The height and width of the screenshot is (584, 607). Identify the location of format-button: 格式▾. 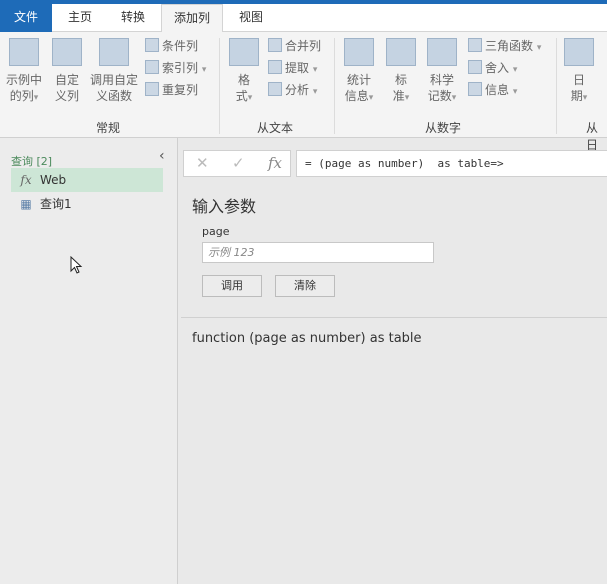
(244, 71).